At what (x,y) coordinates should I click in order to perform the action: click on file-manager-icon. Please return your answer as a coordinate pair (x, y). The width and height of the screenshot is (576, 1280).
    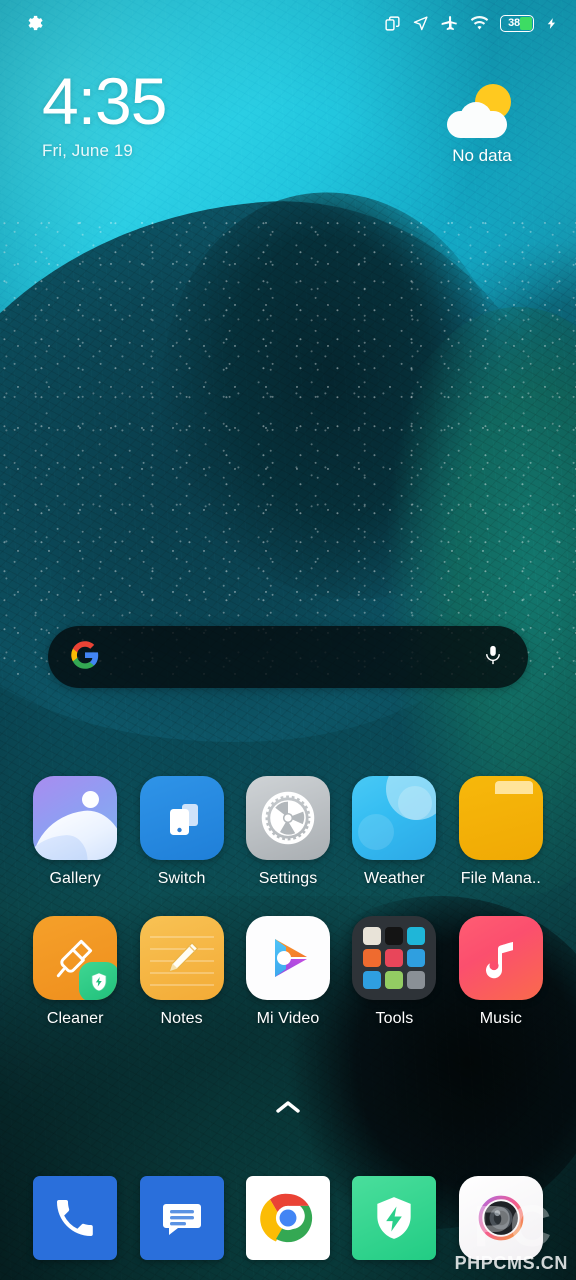
    Looking at the image, I should click on (500, 818).